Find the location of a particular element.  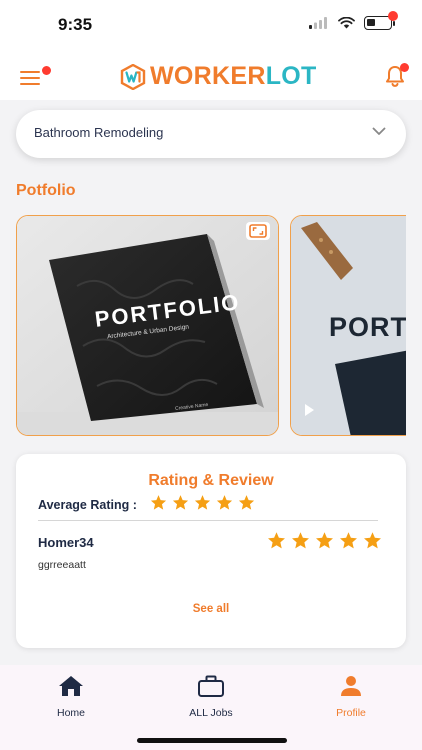

tab-home: Home is located at coordinates (71, 697).